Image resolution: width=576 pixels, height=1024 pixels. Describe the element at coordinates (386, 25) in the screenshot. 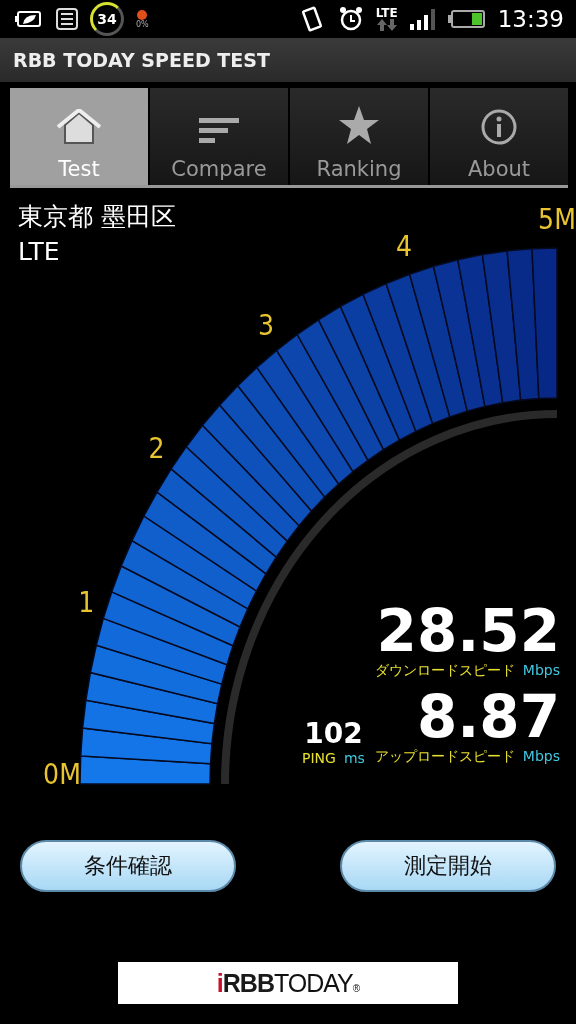

I see `data-arrows-icon` at that location.